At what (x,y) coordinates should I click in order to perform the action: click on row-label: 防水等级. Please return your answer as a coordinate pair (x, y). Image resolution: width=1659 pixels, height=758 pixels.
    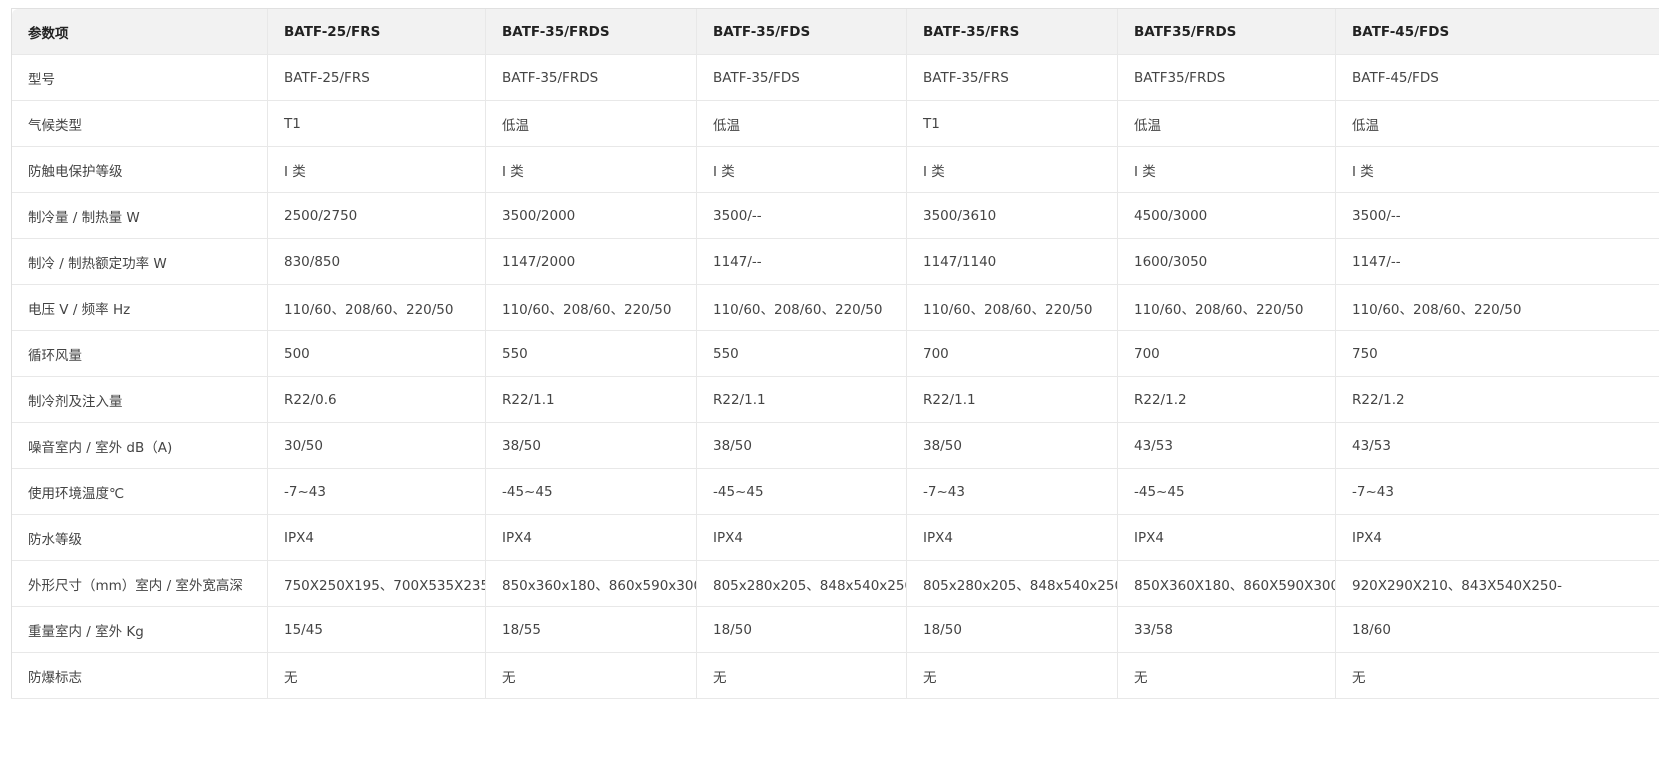
    Looking at the image, I should click on (139, 537).